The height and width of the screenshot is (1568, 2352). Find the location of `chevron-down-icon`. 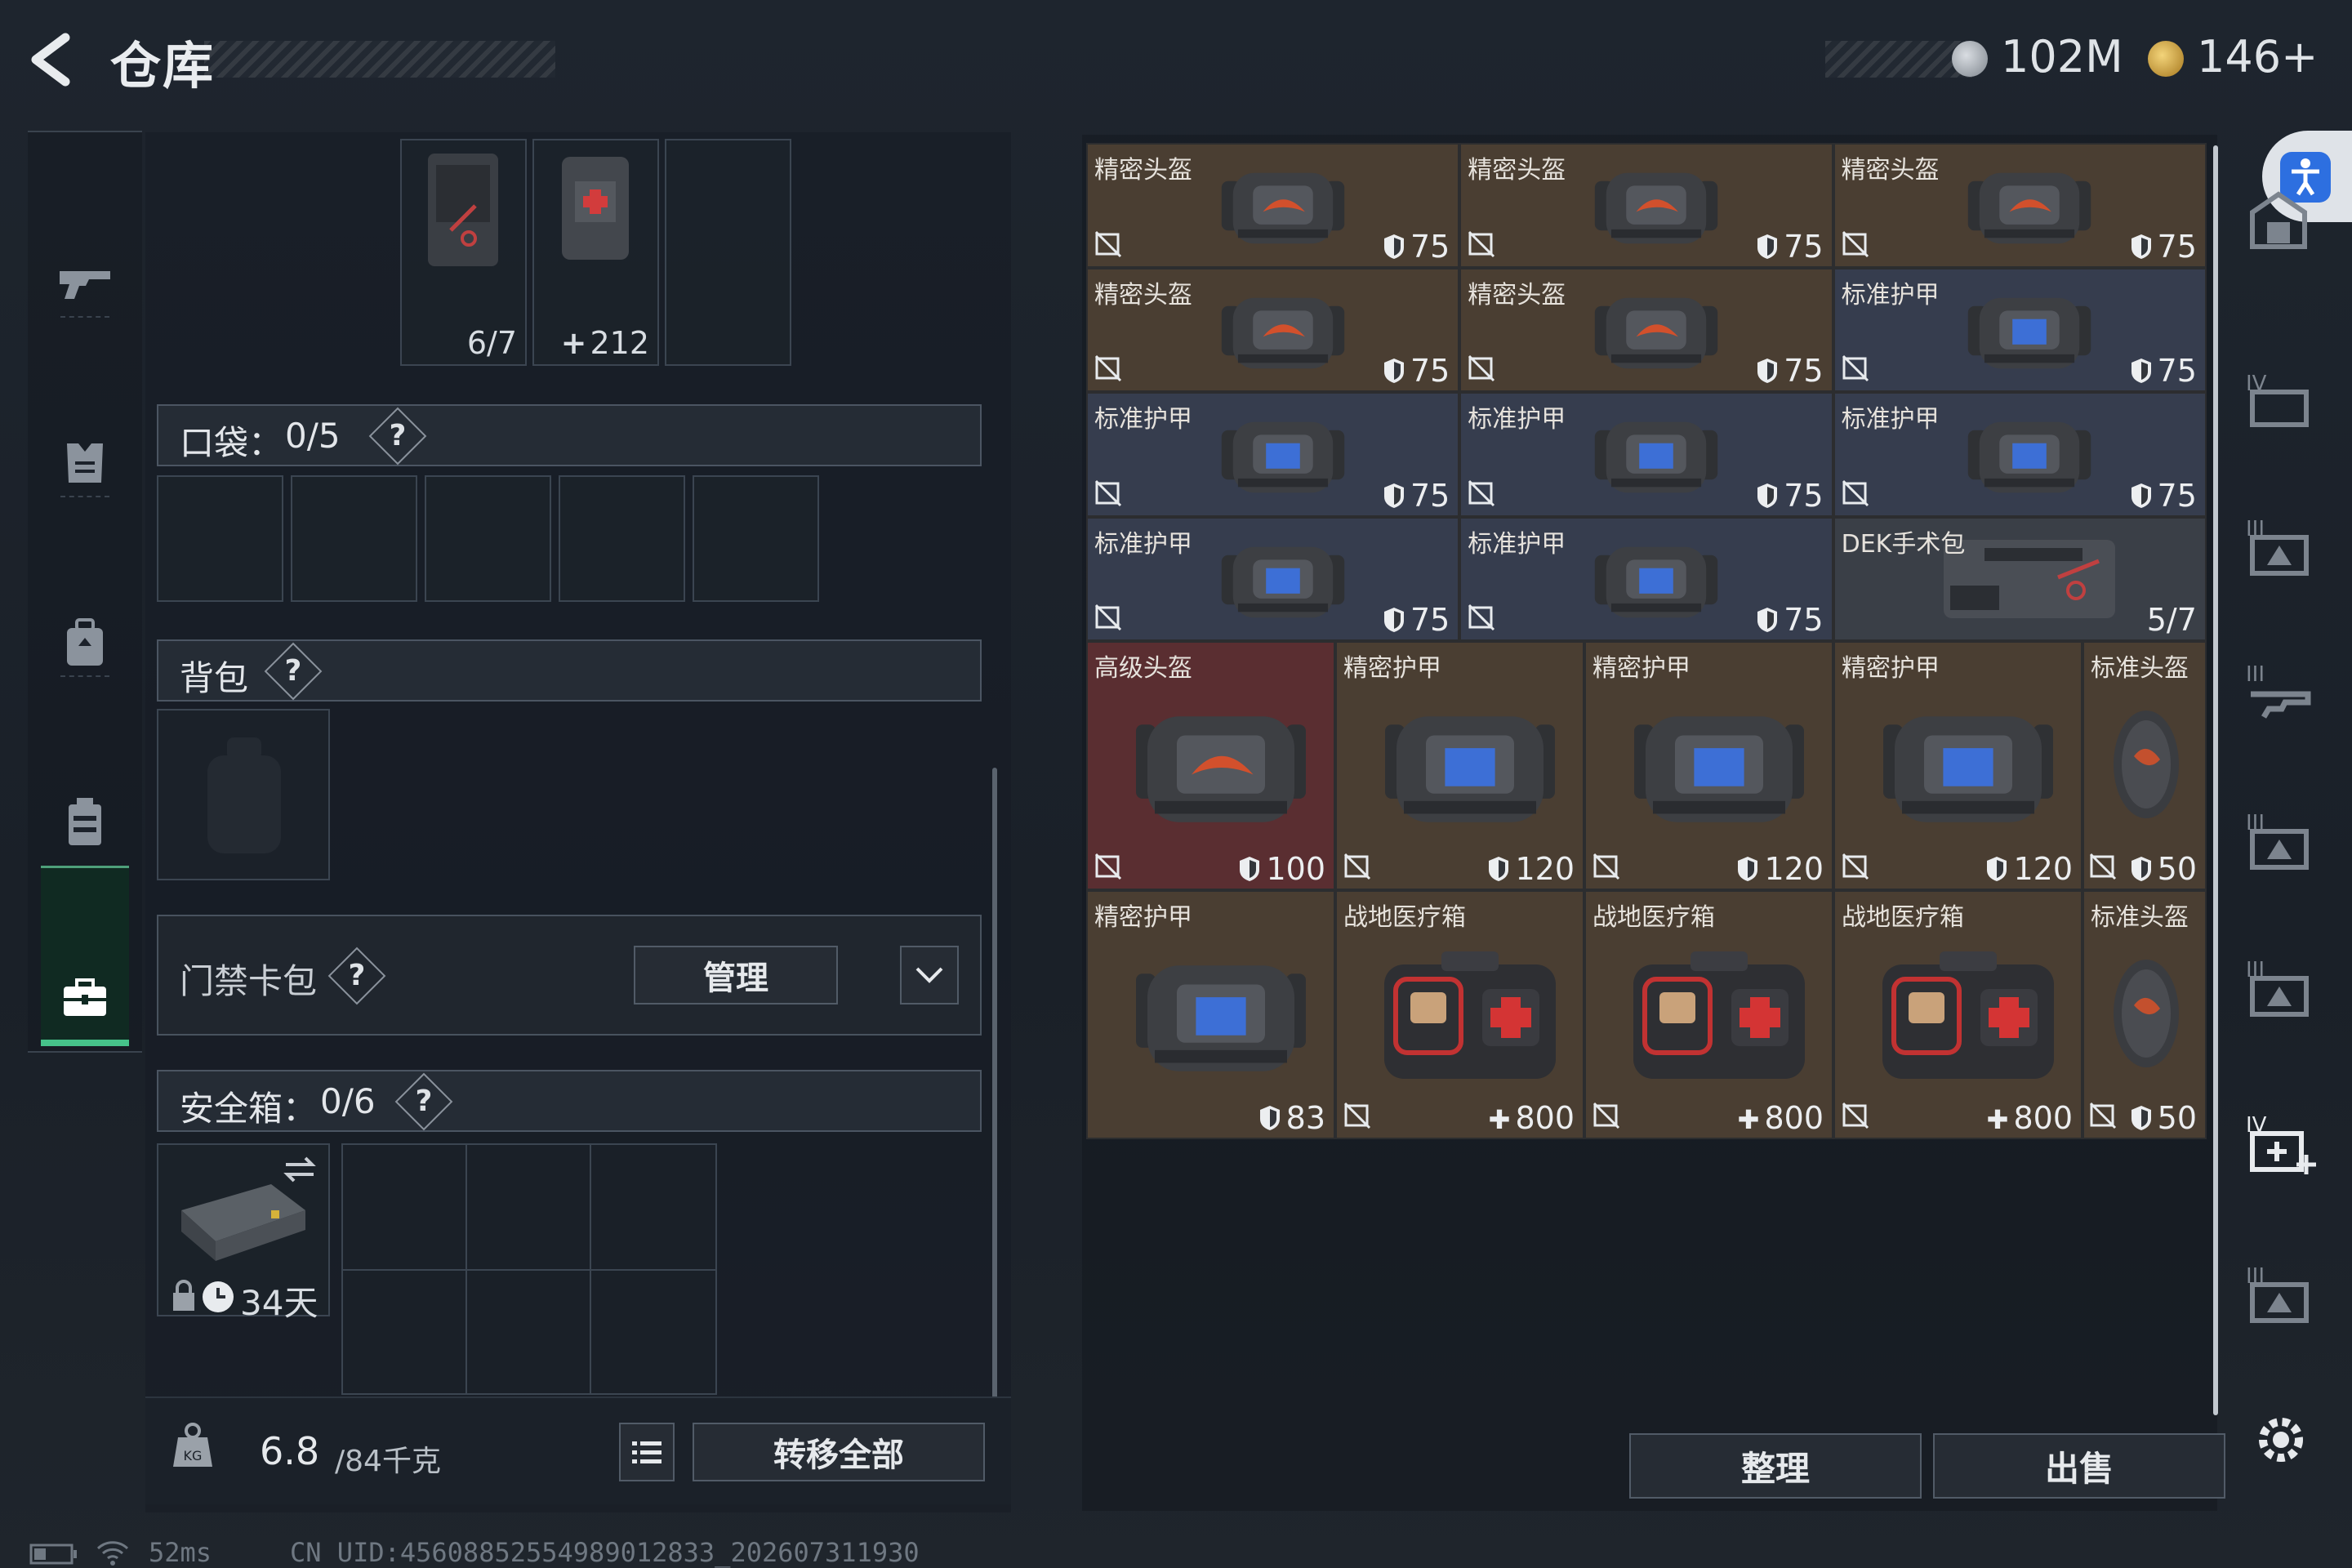

chevron-down-icon is located at coordinates (929, 975).